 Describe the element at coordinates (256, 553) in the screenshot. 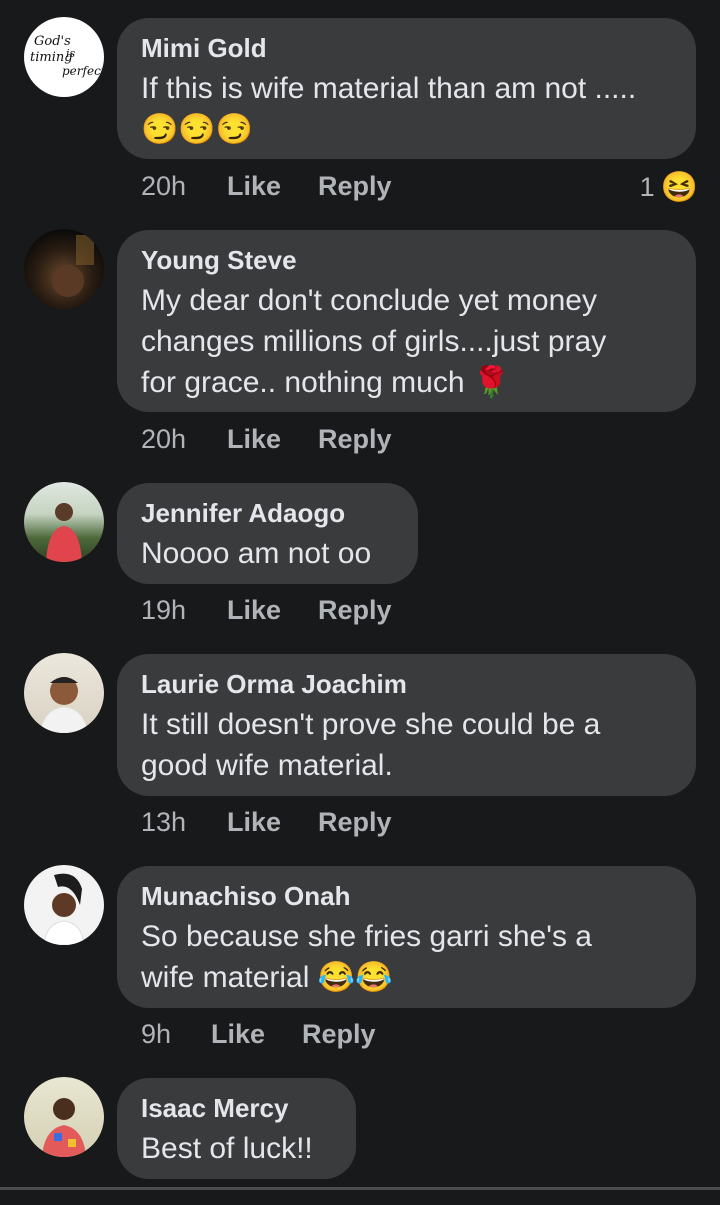

I see `comment-text: Noooo am not oo` at that location.